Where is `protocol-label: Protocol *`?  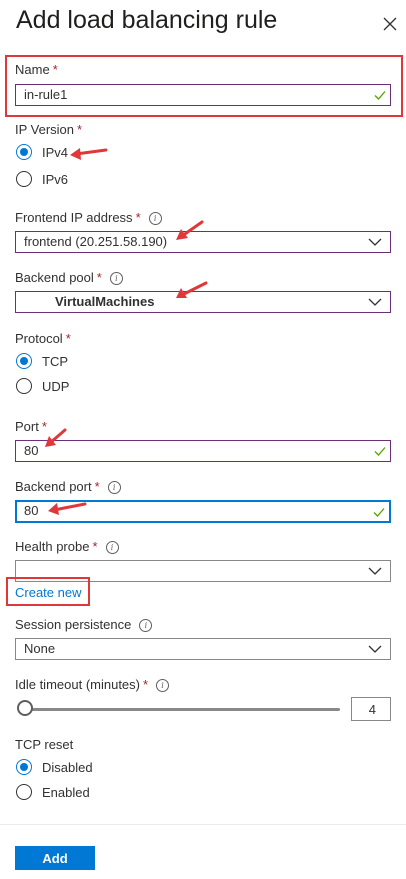 protocol-label: Protocol * is located at coordinates (43, 338).